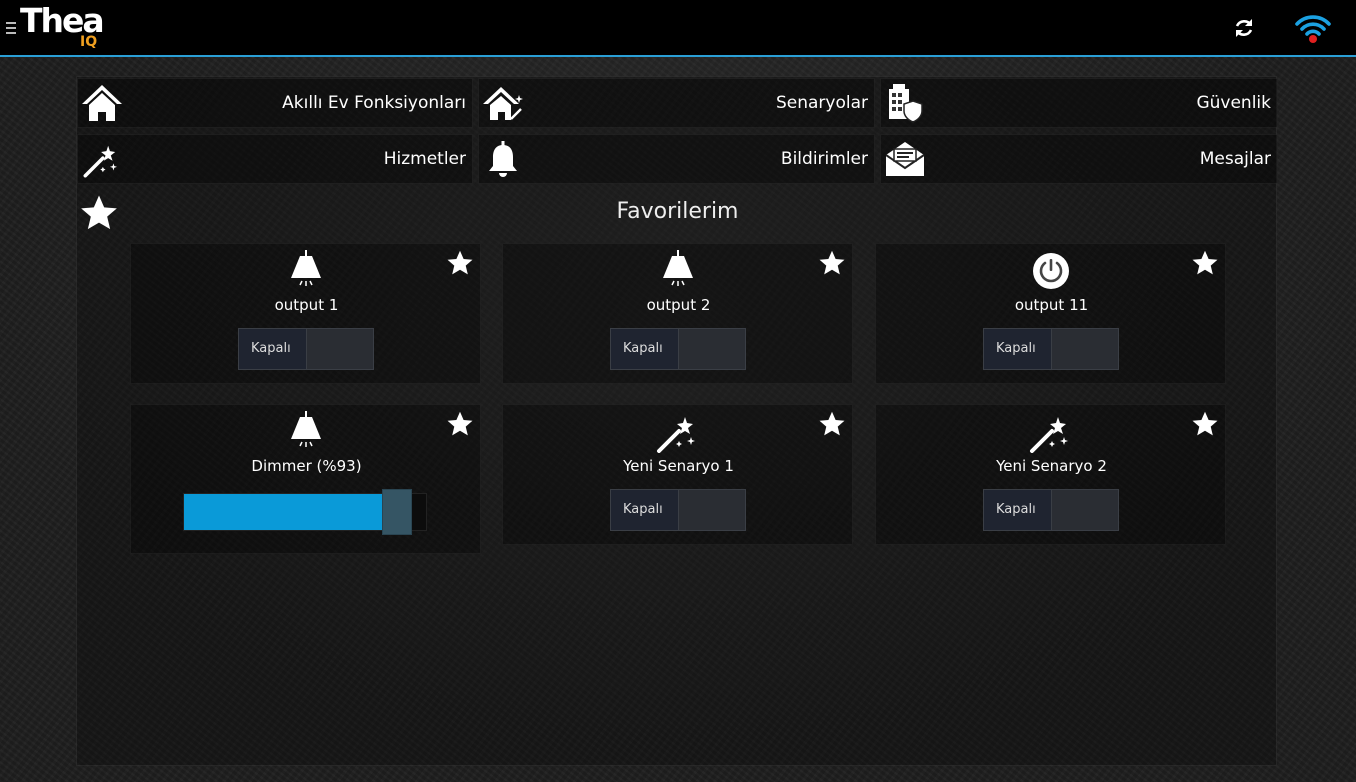 Image resolution: width=1356 pixels, height=782 pixels. I want to click on nav-label: Hizmetler, so click(424, 159).